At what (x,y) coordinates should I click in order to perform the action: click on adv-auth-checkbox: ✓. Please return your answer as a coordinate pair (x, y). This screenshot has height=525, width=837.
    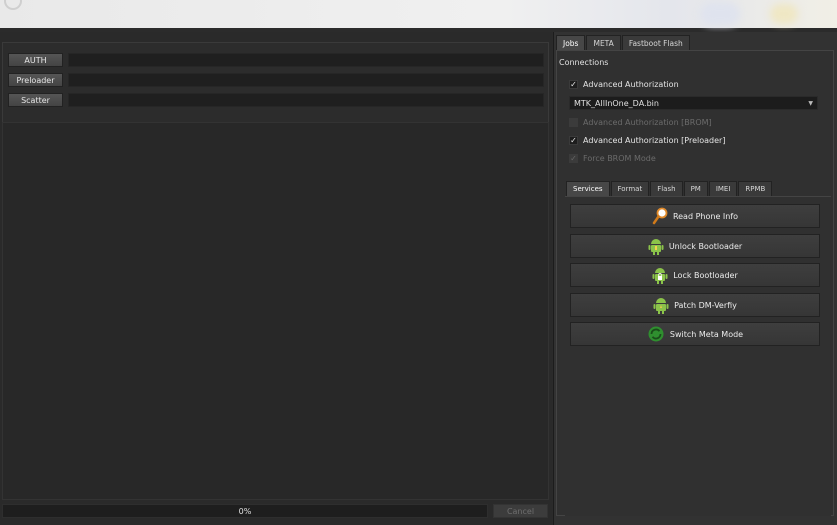
    Looking at the image, I should click on (573, 84).